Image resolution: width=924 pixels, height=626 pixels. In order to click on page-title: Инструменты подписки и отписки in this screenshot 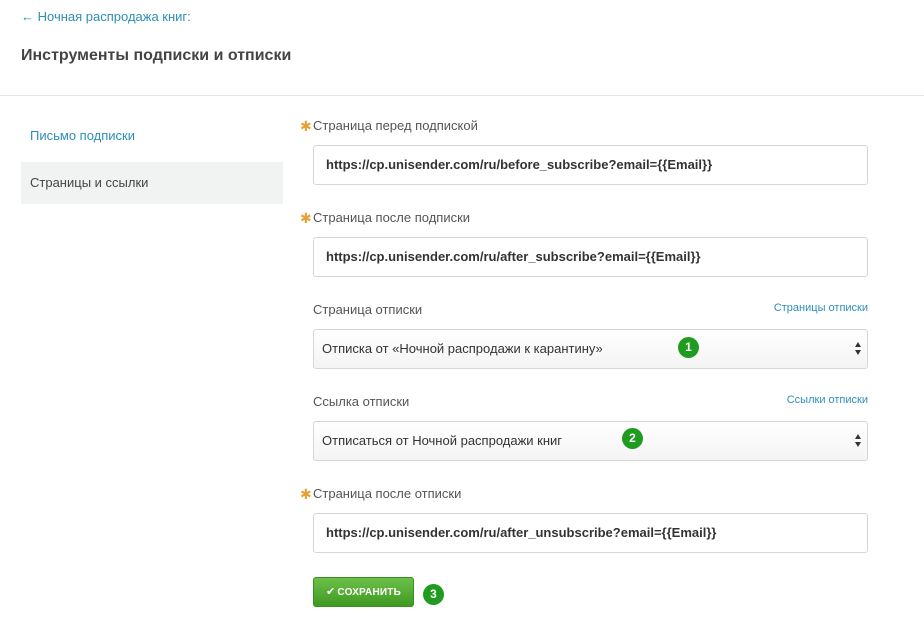, I will do `click(156, 55)`.